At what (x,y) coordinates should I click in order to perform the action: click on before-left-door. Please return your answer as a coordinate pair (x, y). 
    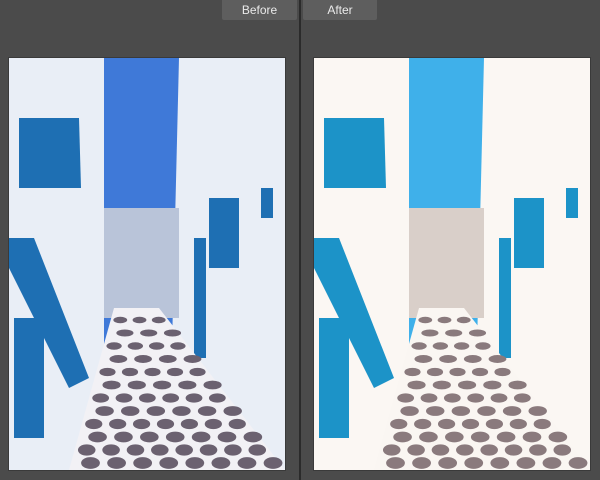
    Looking at the image, I should click on (29, 378).